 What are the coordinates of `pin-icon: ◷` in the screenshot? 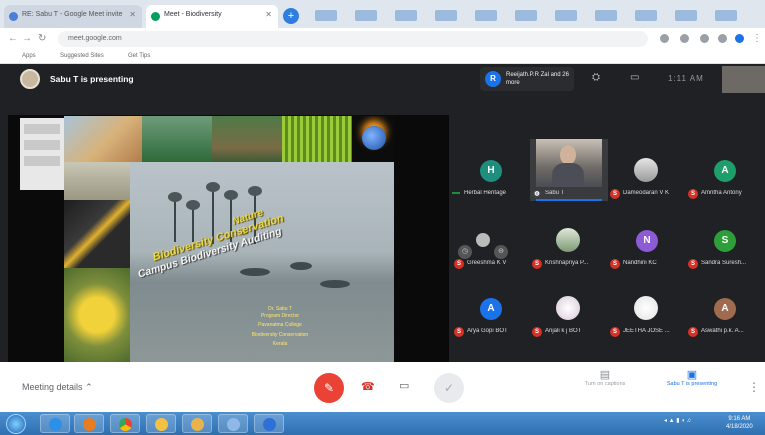 It's located at (465, 252).